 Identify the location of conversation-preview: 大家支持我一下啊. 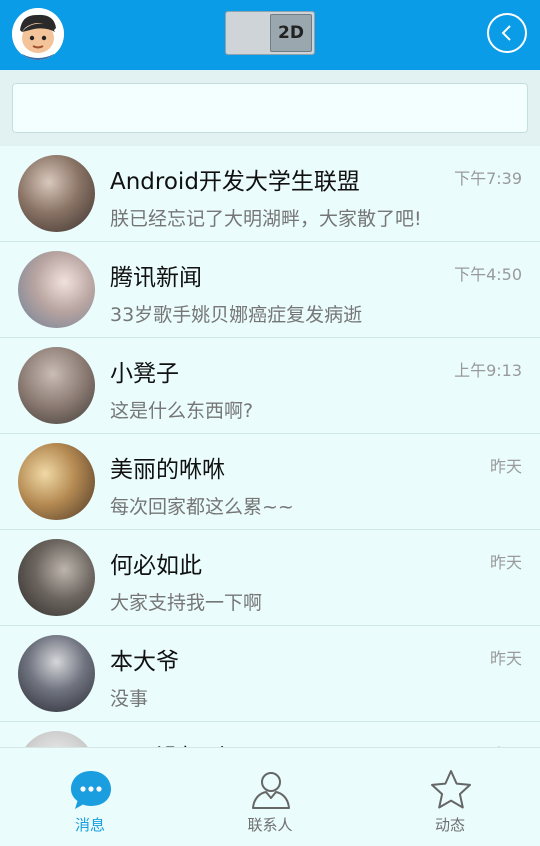
(186, 603).